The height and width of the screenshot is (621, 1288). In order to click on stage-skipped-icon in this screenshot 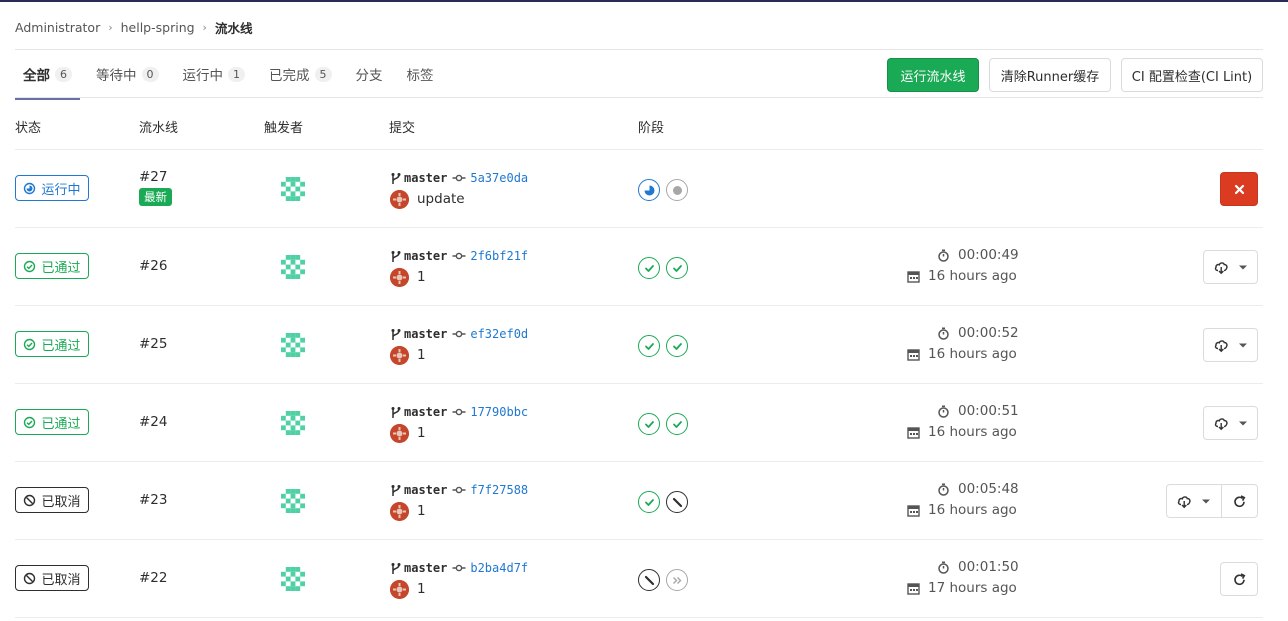, I will do `click(677, 580)`.